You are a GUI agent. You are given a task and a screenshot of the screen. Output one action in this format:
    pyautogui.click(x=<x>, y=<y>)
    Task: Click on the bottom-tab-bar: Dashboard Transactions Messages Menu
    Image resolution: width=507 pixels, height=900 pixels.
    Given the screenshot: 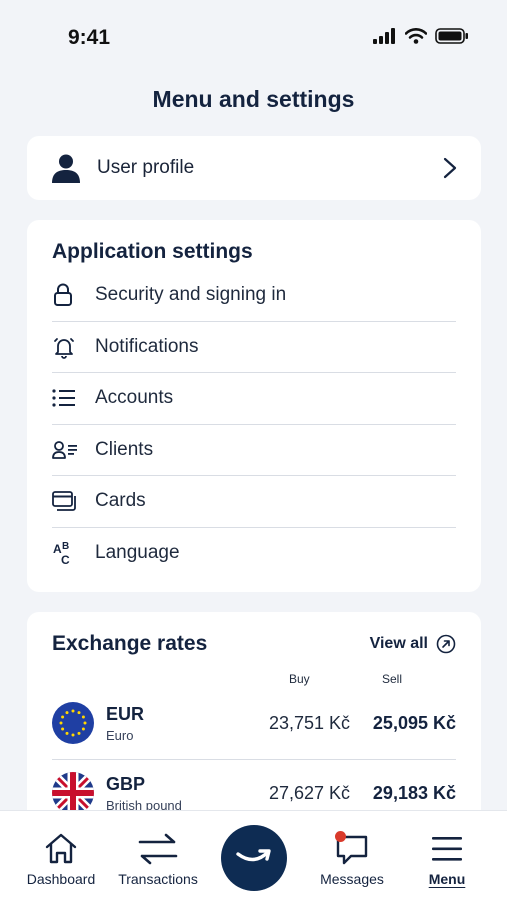 What is the action you would take?
    pyautogui.click(x=253, y=855)
    